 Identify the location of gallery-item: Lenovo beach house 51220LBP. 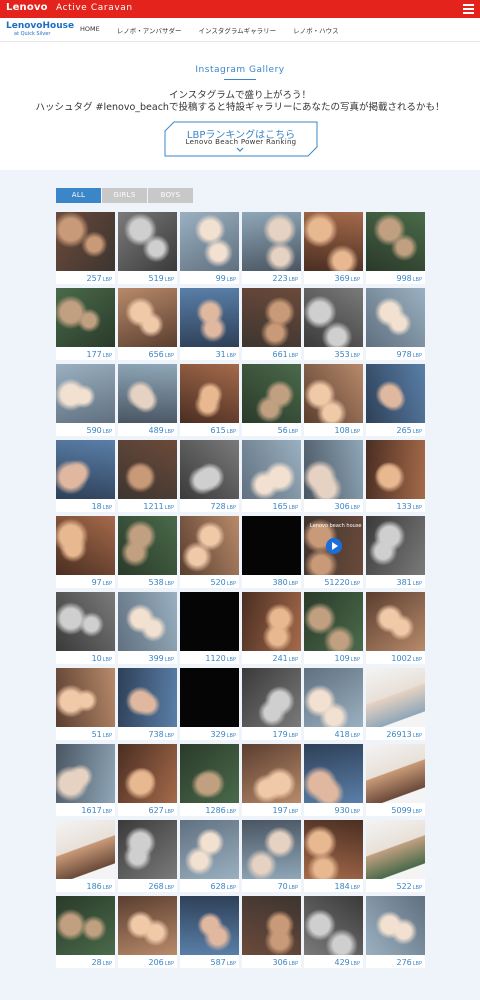
(333, 552).